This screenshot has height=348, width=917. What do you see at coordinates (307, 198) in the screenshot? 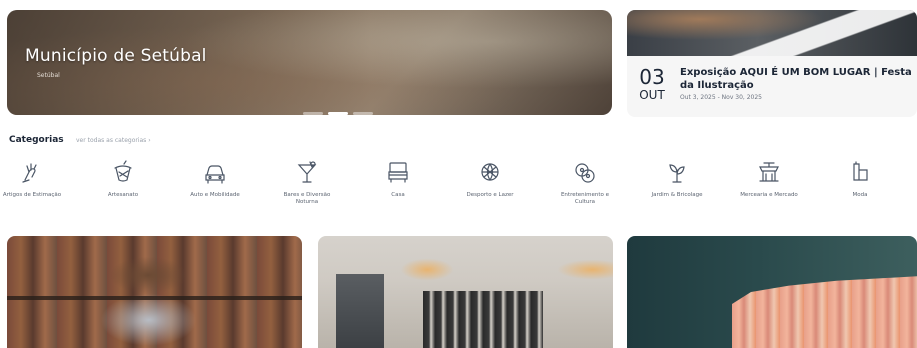
I see `category-label: Bares e Diversão Noturna` at bounding box center [307, 198].